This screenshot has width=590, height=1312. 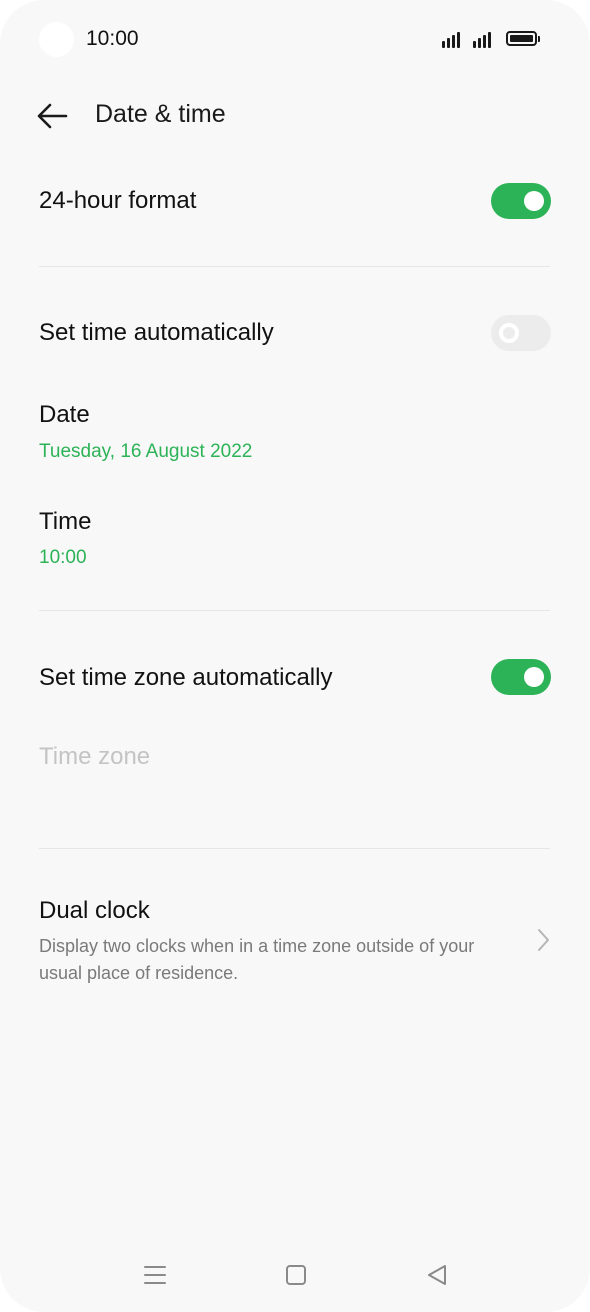 What do you see at coordinates (543, 940) in the screenshot?
I see `chevron-right-icon` at bounding box center [543, 940].